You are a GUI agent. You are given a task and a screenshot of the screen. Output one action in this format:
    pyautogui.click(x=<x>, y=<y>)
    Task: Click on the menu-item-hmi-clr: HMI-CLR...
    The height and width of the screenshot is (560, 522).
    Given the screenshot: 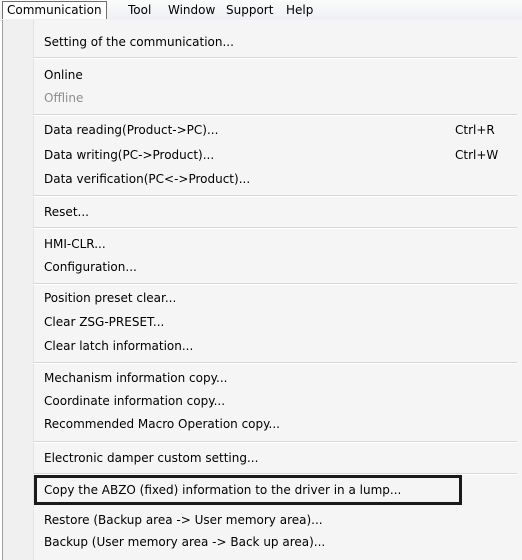 What is the action you would take?
    pyautogui.click(x=75, y=244)
    